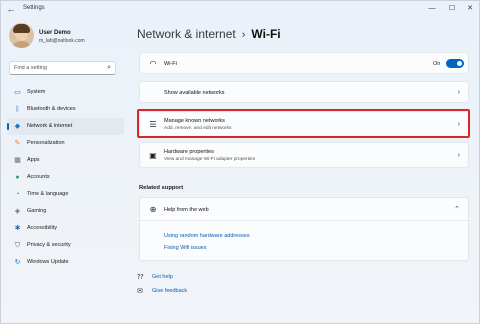  I want to click on sidebar-item-network: ◆ Network & internet, so click(65, 126).